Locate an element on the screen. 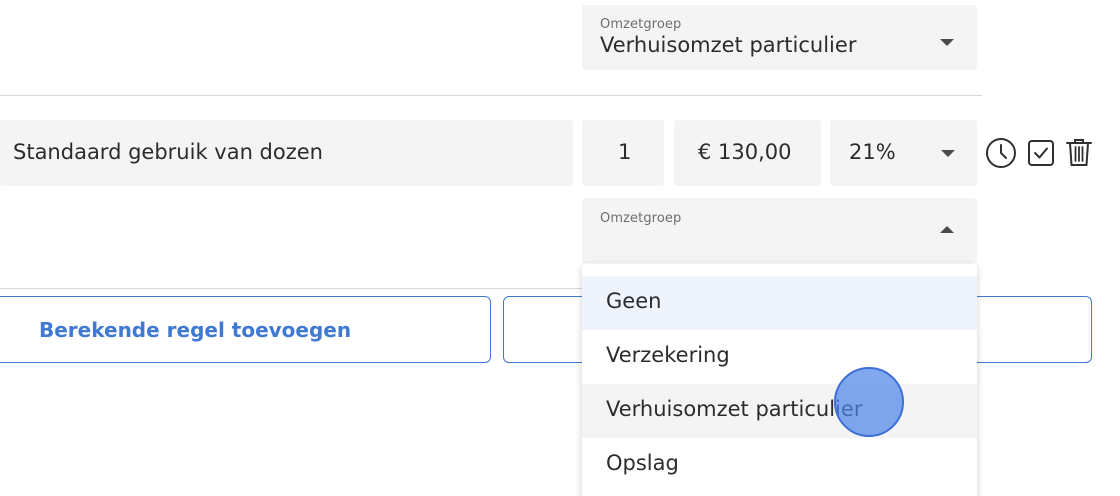 The width and height of the screenshot is (1120, 496). trash-icon is located at coordinates (1079, 152).